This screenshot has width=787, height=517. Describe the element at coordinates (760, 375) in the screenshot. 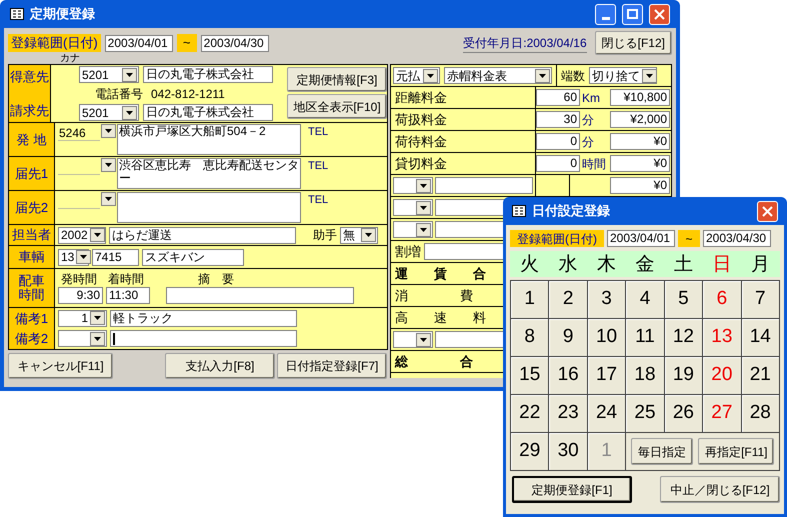

I see `day-button: 21` at that location.